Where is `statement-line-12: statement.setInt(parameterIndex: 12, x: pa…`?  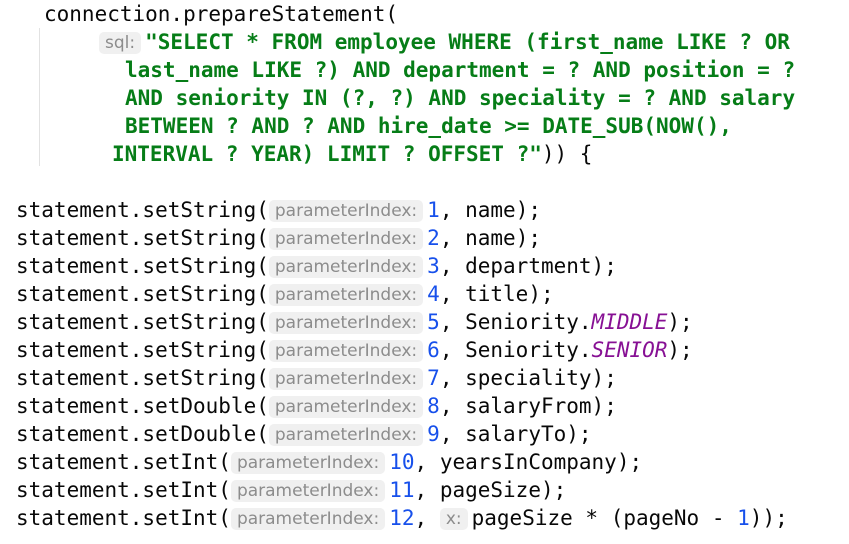 statement-line-12: statement.setInt(parameterIndex: 12, x: pa… is located at coordinates (402, 518).